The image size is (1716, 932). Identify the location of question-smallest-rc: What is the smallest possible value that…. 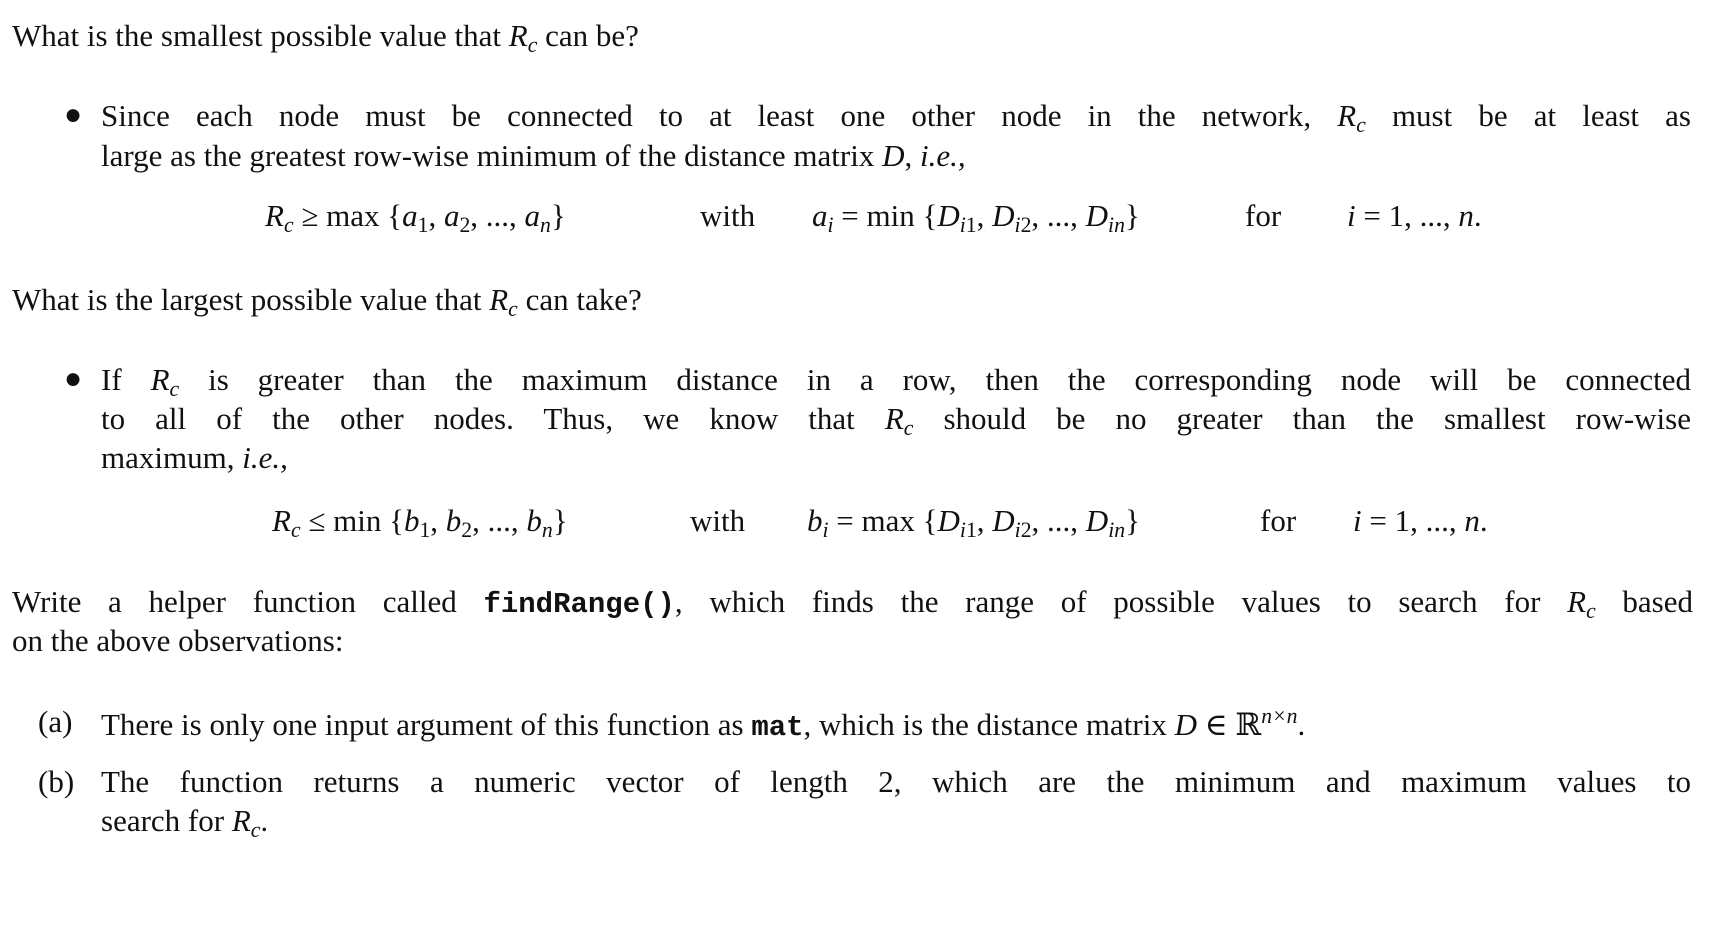
(325, 38).